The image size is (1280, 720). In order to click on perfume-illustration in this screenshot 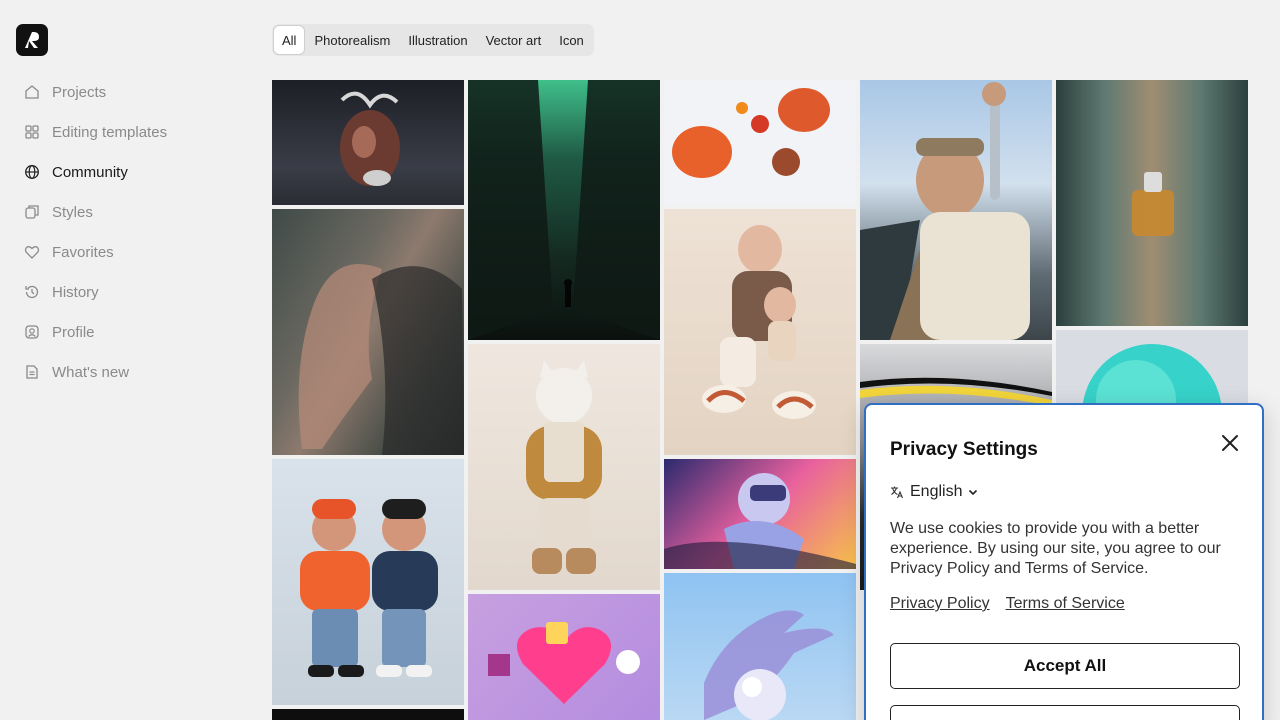, I will do `click(1153, 204)`.